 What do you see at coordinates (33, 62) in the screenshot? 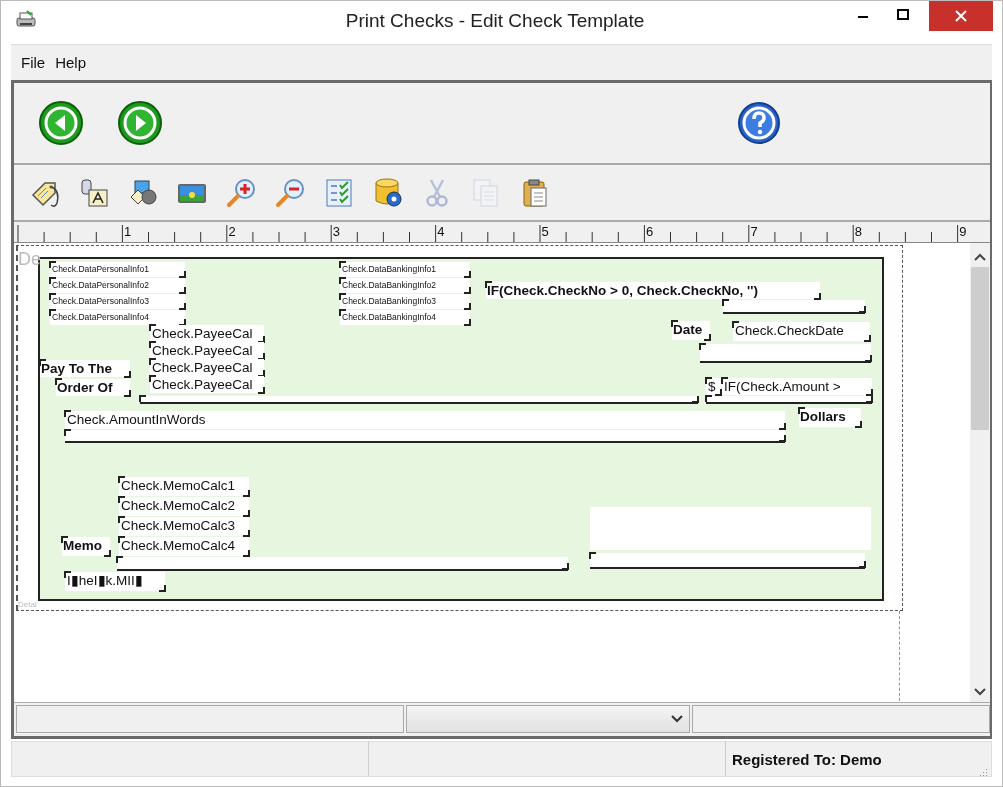
I see `menu-item: File` at bounding box center [33, 62].